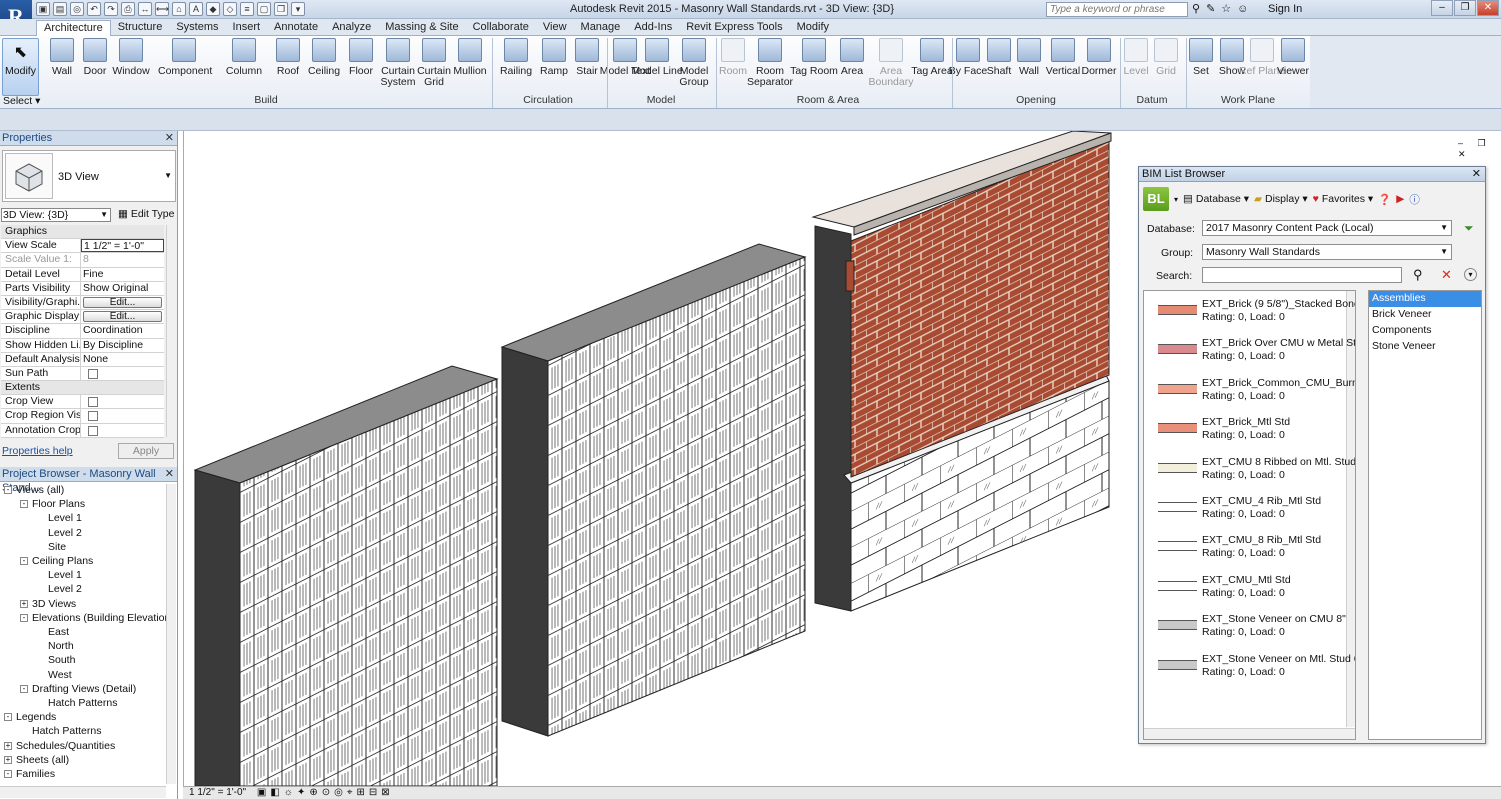 The height and width of the screenshot is (799, 1501). What do you see at coordinates (217, 792) in the screenshot?
I see `view-scale-label: 1 1/2" = 1'-0"` at bounding box center [217, 792].